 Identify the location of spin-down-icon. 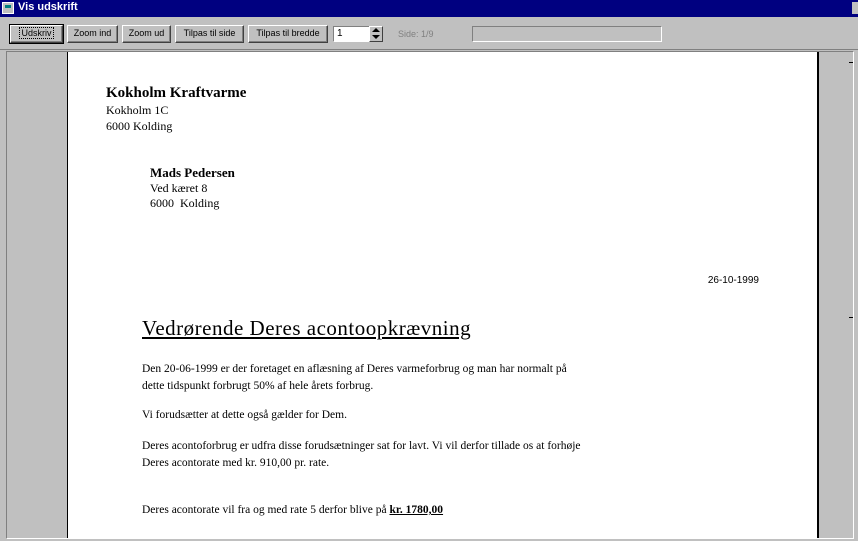
(376, 37).